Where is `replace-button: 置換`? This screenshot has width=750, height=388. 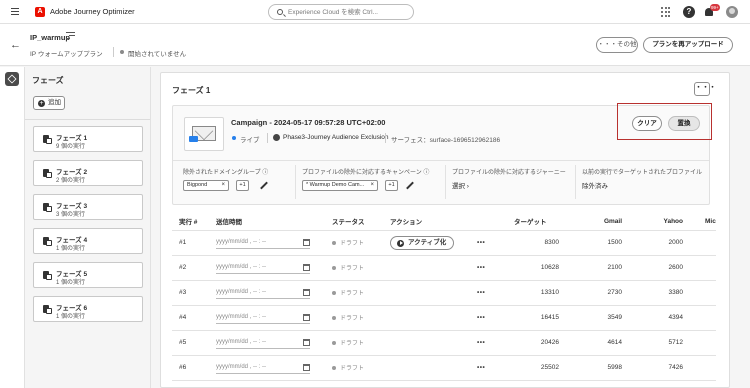 replace-button: 置換 is located at coordinates (684, 123).